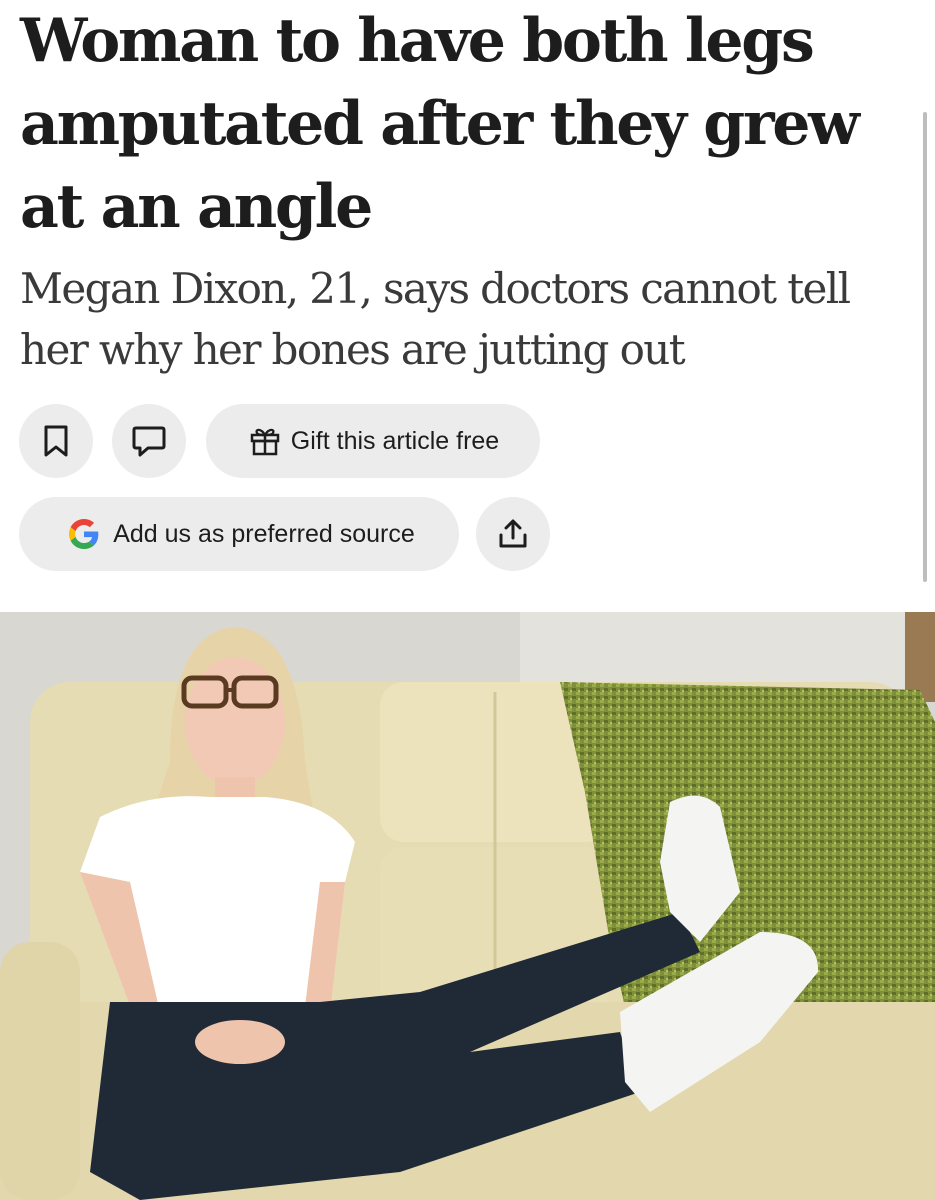 This screenshot has width=935, height=1200. I want to click on comment-icon, so click(149, 441).